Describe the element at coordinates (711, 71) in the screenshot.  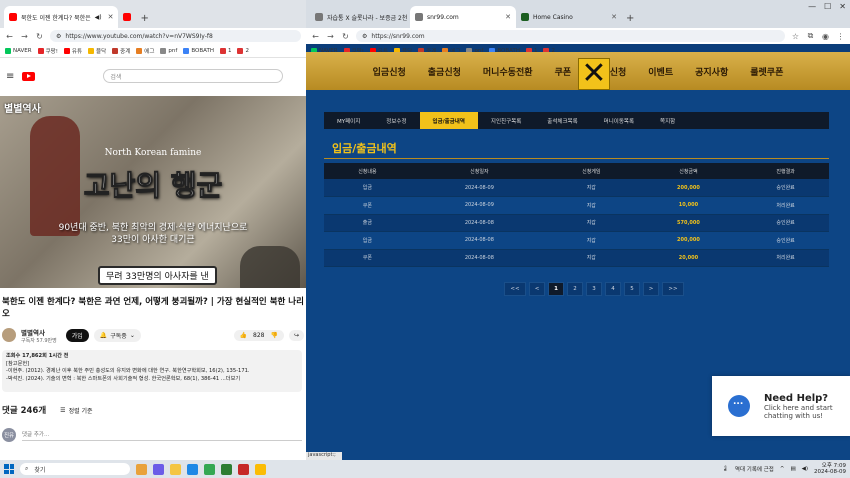
I see `nav-notice: 공지사항` at that location.